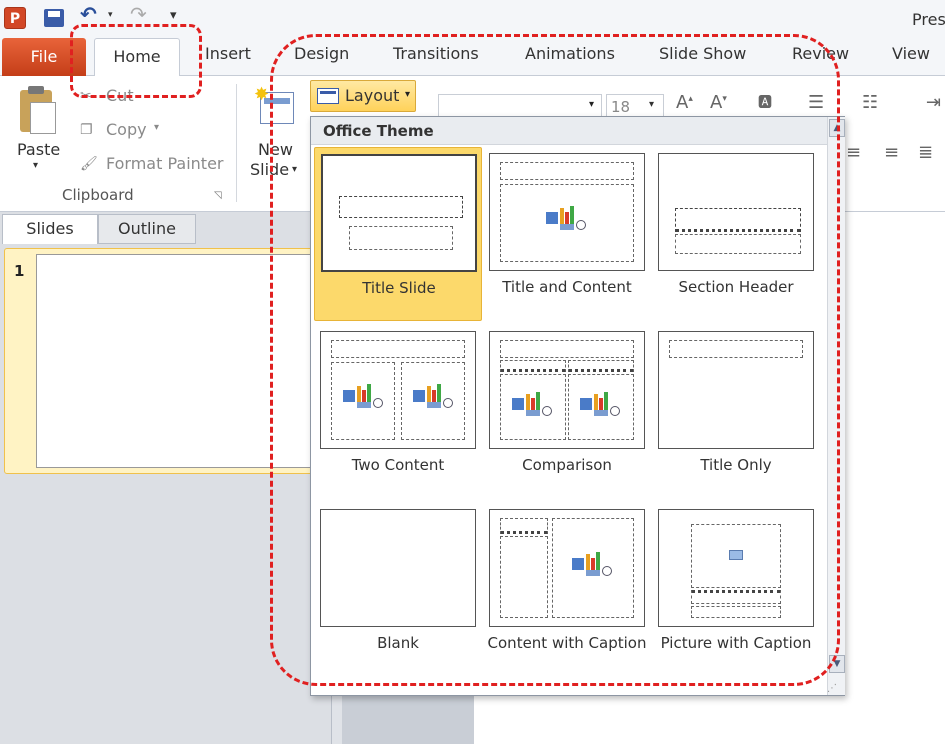 The image size is (945, 744). Describe the element at coordinates (19, 271) in the screenshot. I see `slide-number: 1` at that location.